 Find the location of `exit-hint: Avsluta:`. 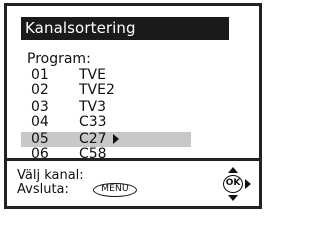

exit-hint: Avsluta: is located at coordinates (43, 189).